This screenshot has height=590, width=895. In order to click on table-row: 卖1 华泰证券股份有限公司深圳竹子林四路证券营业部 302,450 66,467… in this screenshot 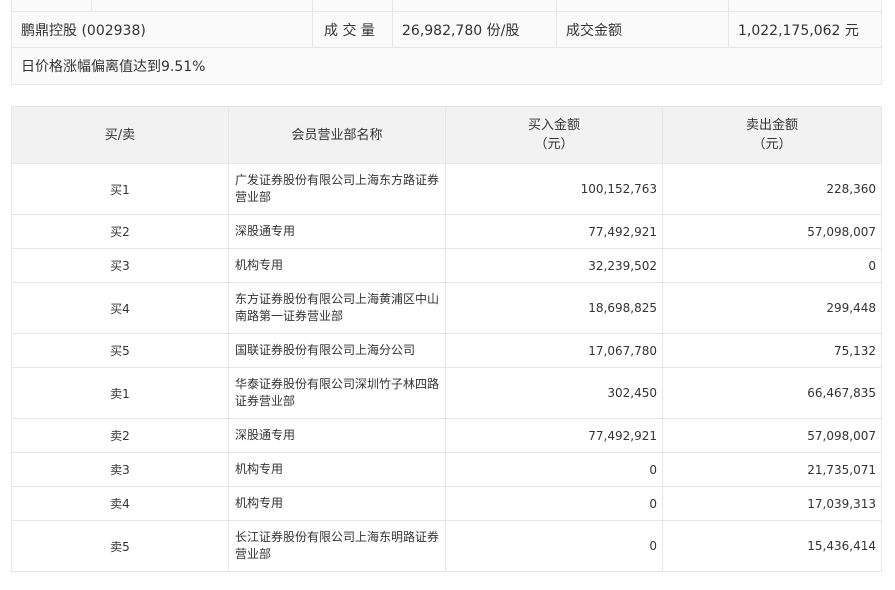, I will do `click(446, 393)`.